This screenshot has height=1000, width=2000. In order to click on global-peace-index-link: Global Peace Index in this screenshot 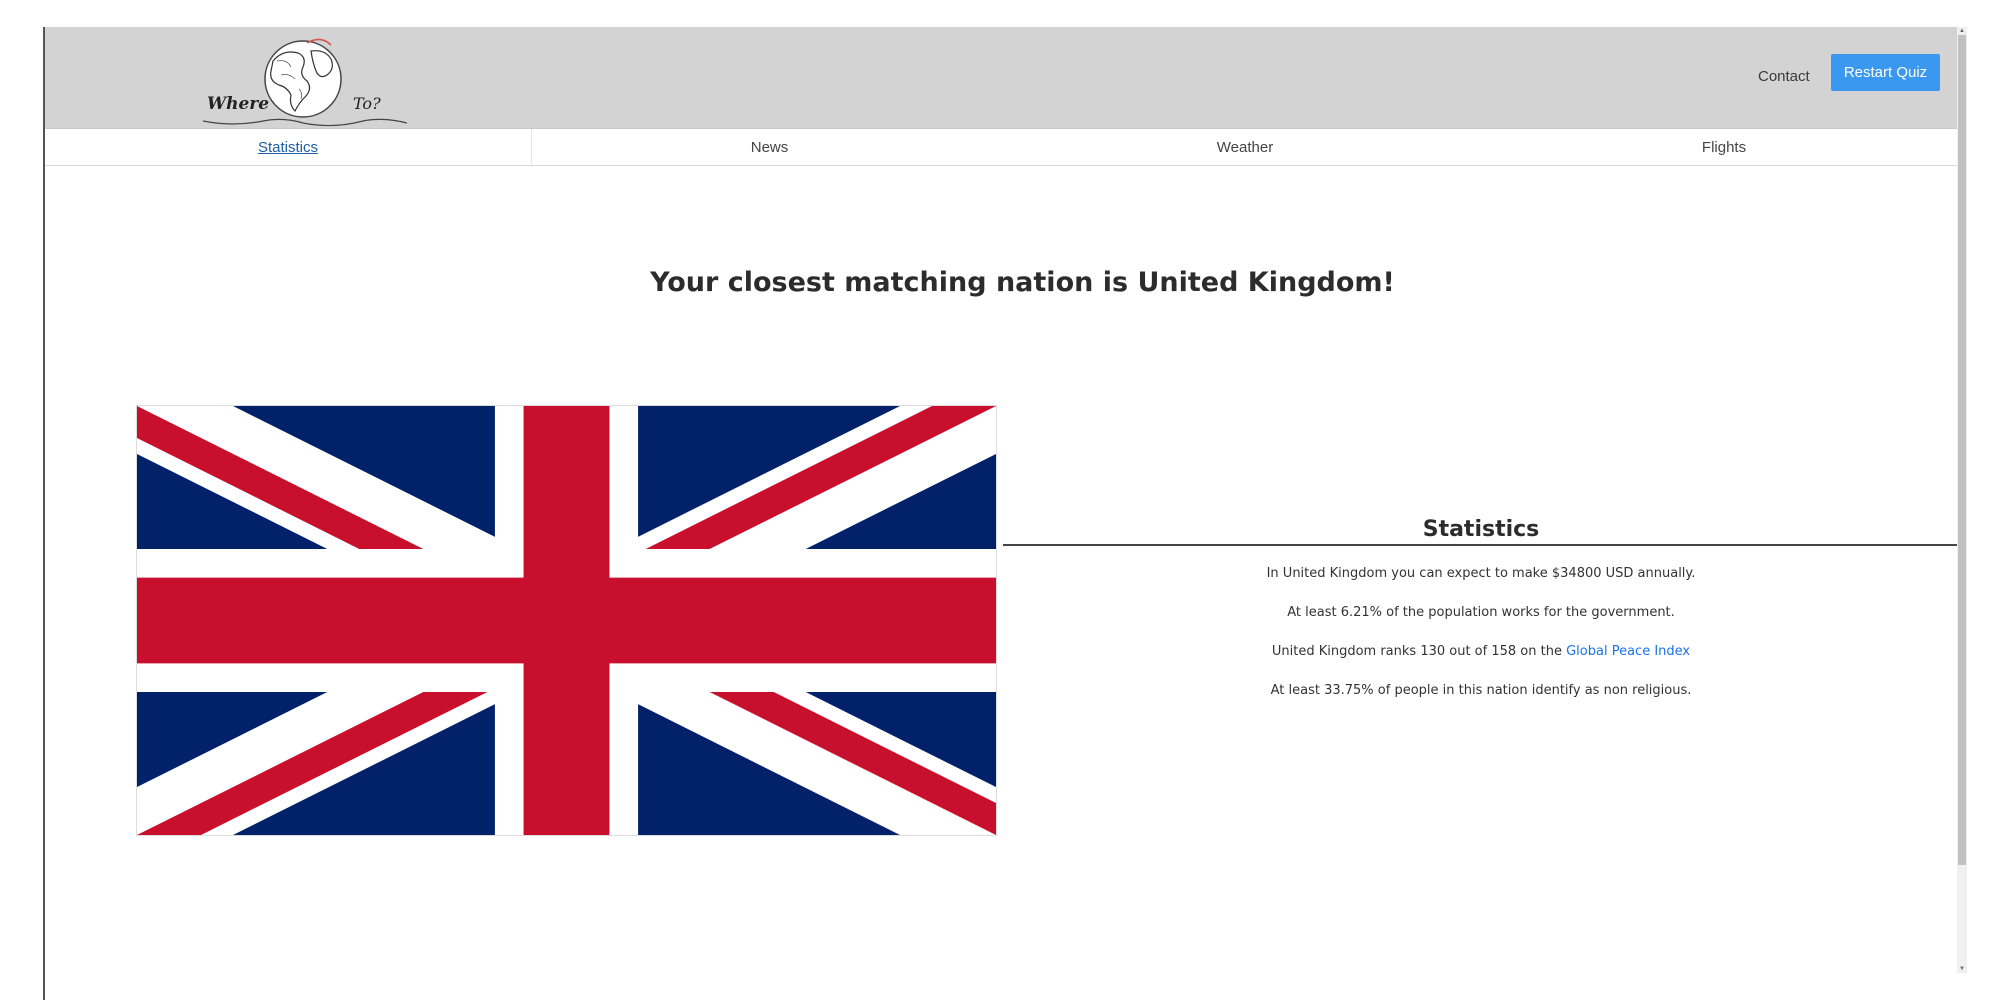, I will do `click(1628, 651)`.